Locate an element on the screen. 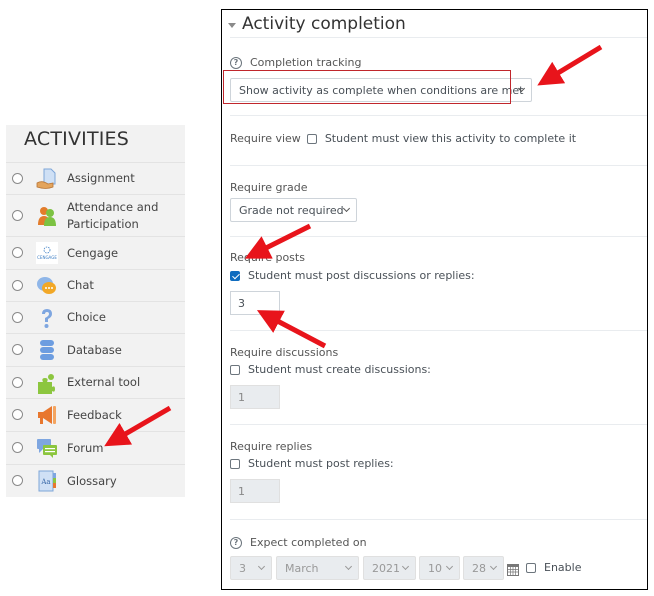 Image resolution: width=654 pixels, height=596 pixels. activity-item-assignment: Assignment is located at coordinates (95, 178).